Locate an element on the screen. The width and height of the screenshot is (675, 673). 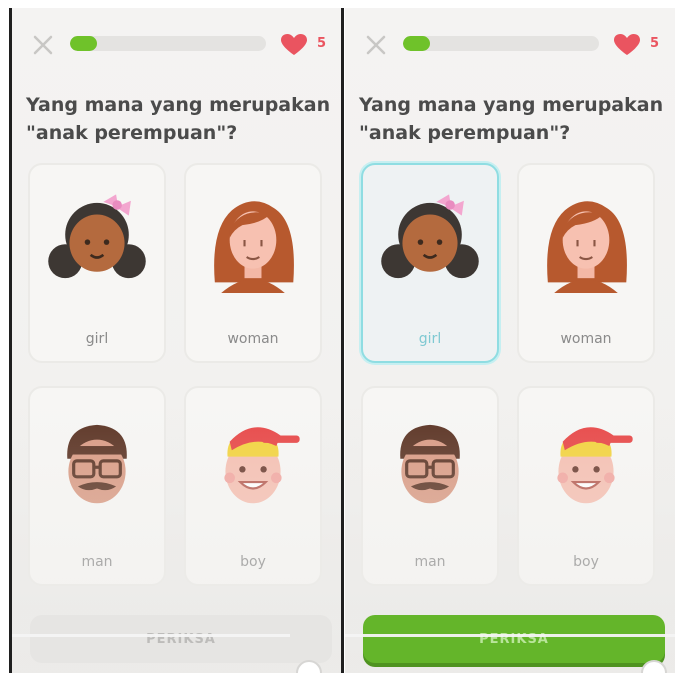
option-card-girl-selected: girl is located at coordinates (430, 263).